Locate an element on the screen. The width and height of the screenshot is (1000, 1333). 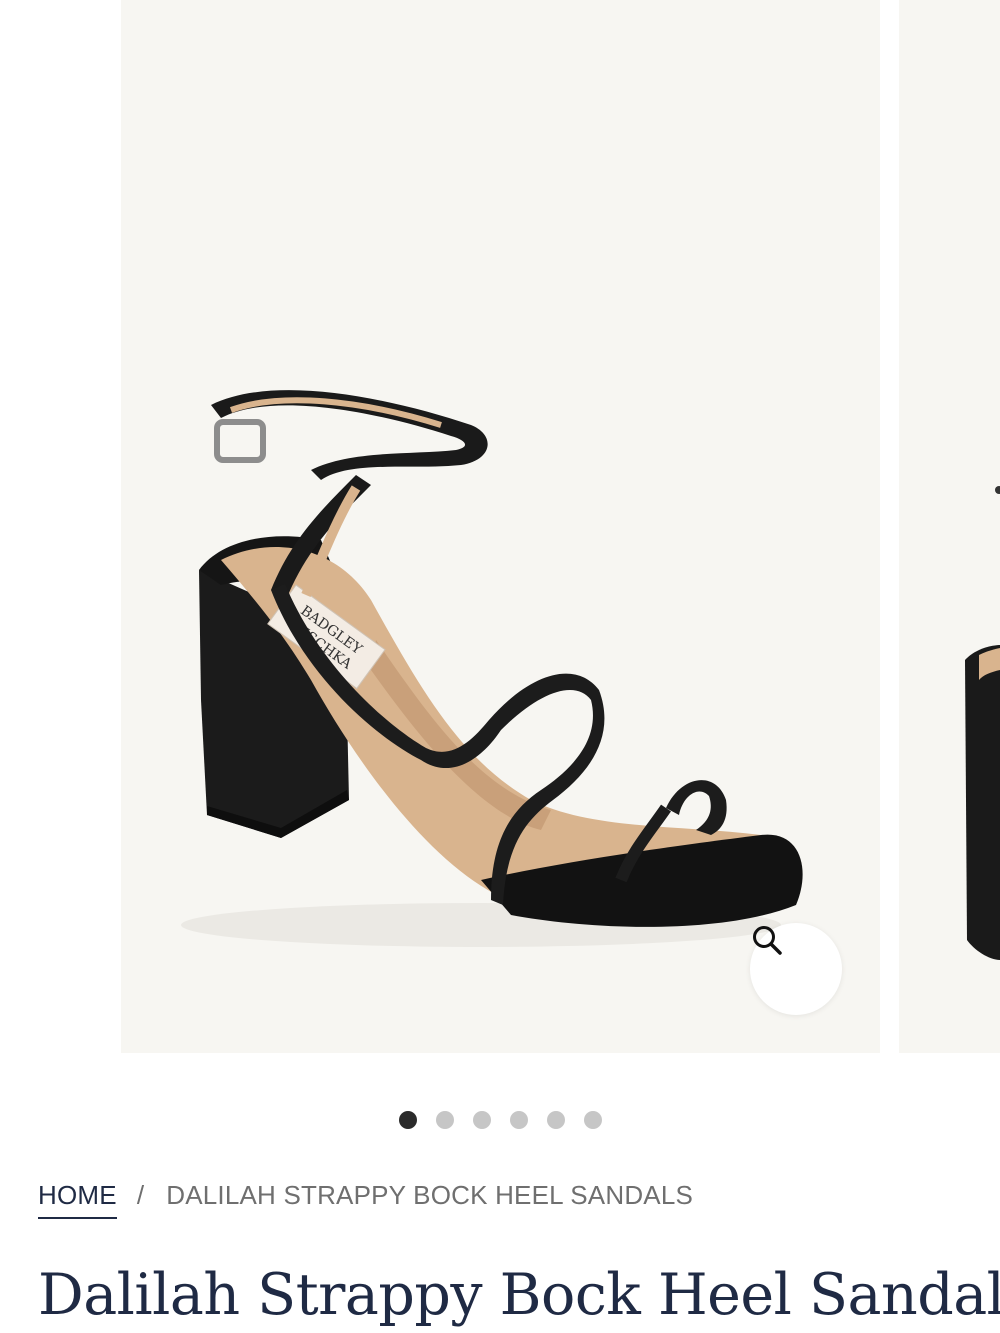
sandal-partial-illustration is located at coordinates (982, 723).